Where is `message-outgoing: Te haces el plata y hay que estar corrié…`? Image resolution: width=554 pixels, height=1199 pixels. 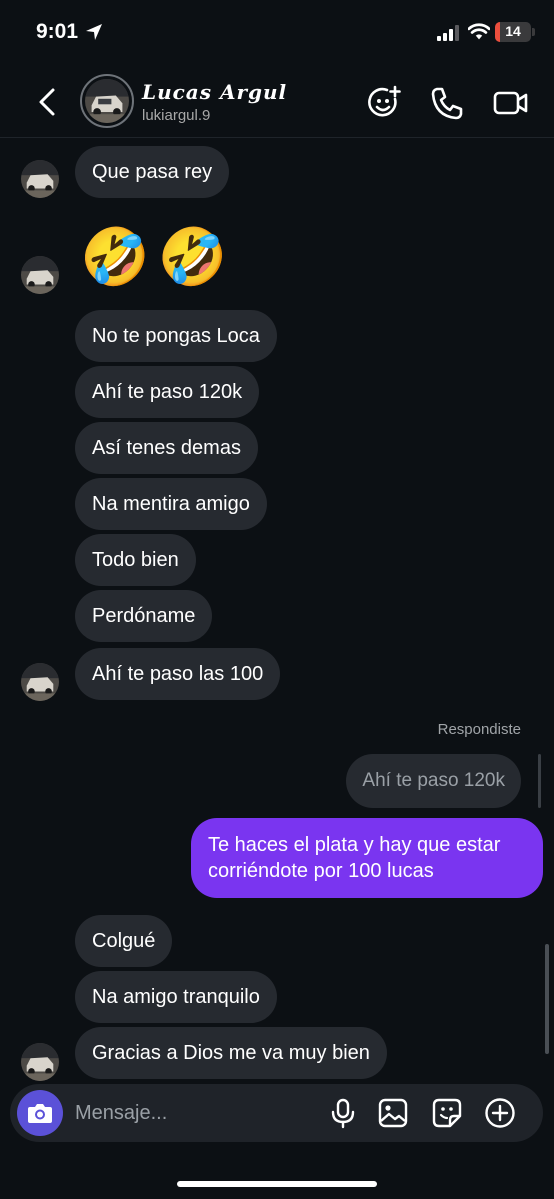
message-outgoing: Te haces el plata y hay que estar corrié… is located at coordinates (367, 858).